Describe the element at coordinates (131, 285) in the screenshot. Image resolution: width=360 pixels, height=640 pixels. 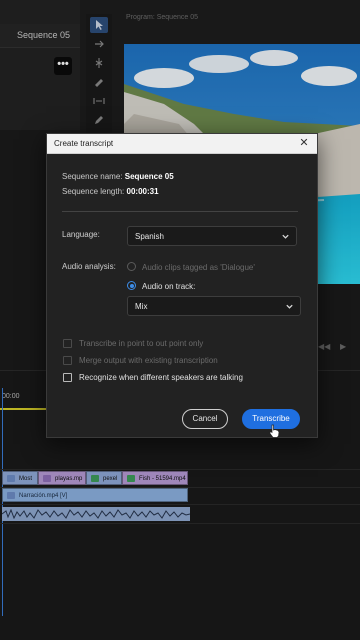
I see `radio-audio-on-track` at that location.